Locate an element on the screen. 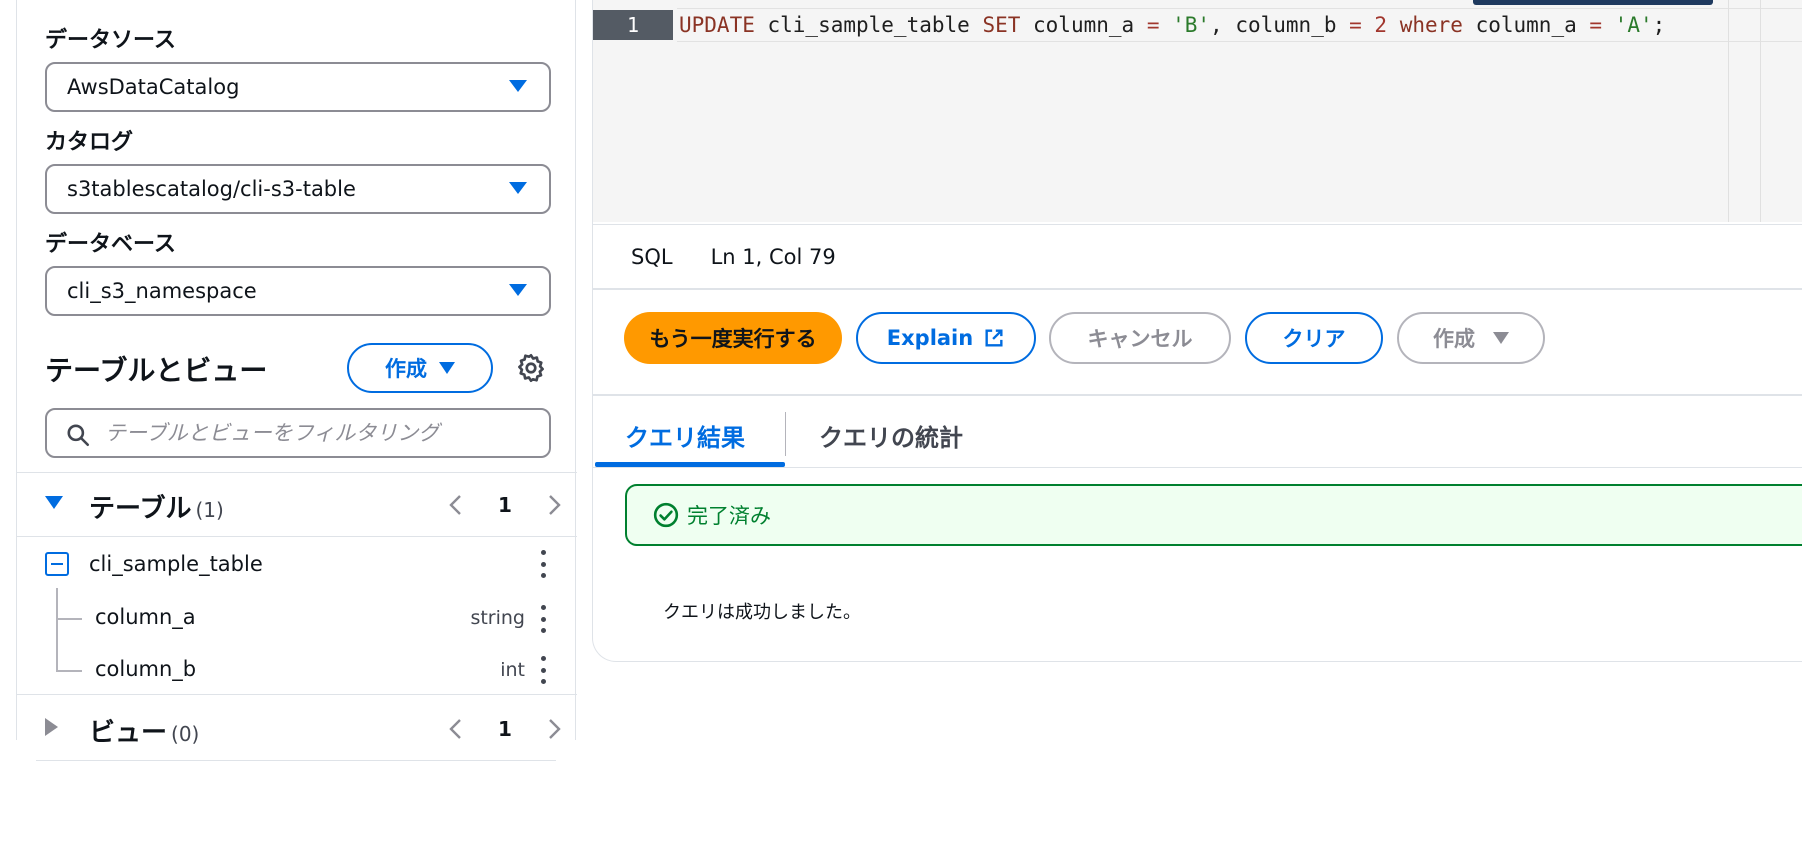  editor-status-bar: SQL Ln 1, Col 79 is located at coordinates (1197, 257).